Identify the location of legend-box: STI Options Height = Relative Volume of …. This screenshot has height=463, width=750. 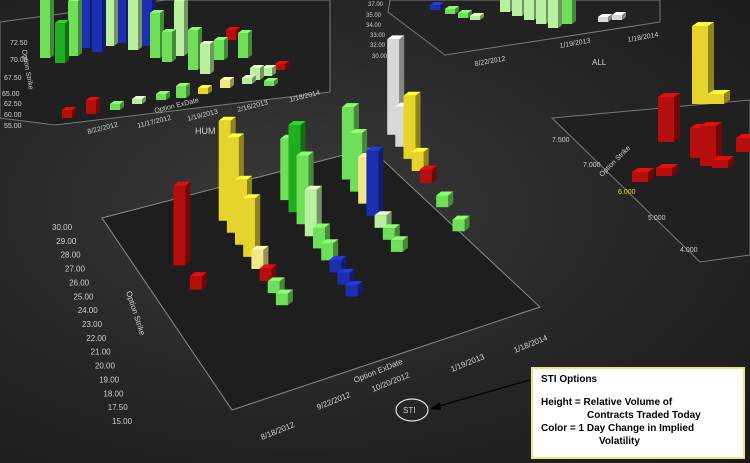
(638, 413).